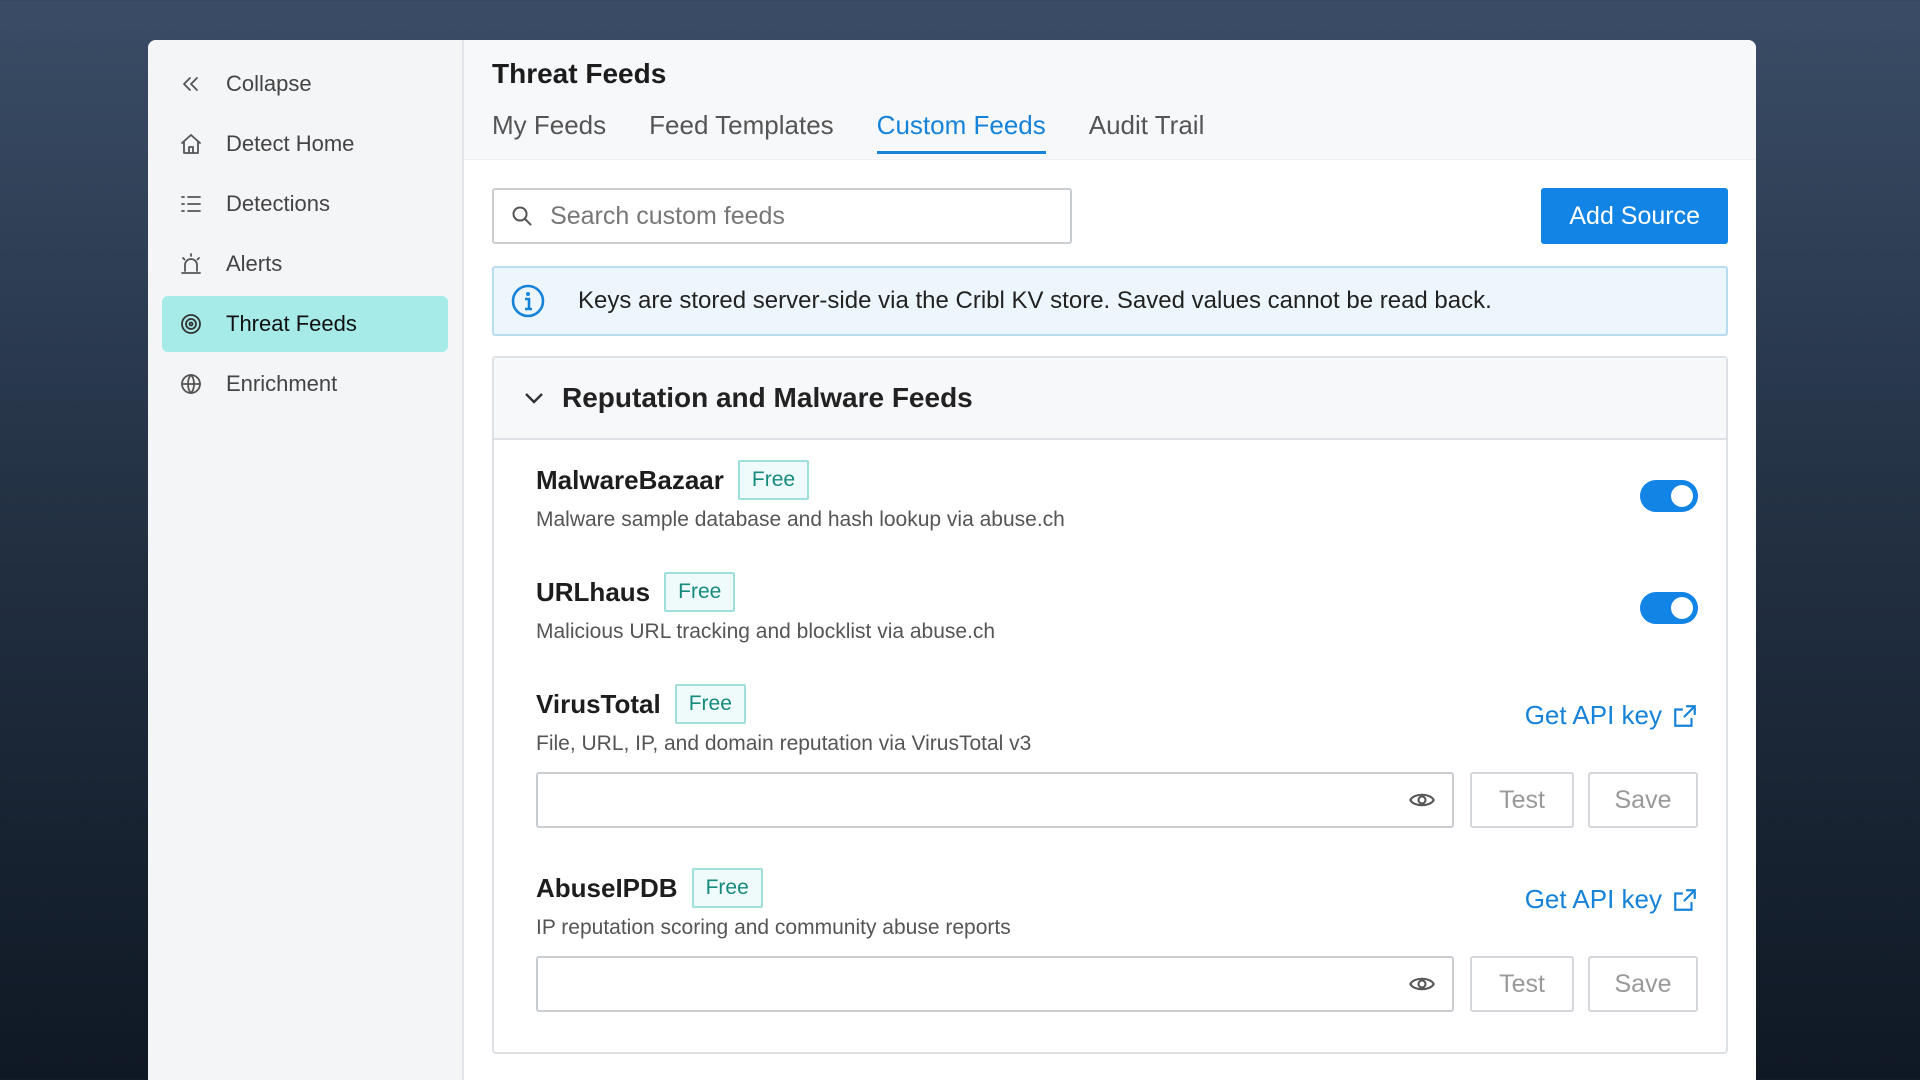 The height and width of the screenshot is (1080, 1920). Describe the element at coordinates (254, 263) in the screenshot. I see `sidebar-item-label: Alerts` at that location.